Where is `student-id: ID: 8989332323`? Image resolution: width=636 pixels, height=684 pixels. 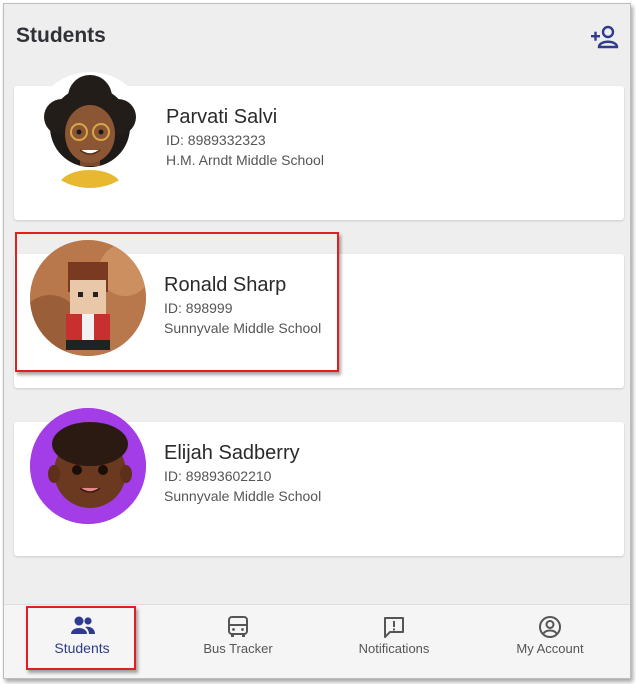
student-id: ID: 8989332323 is located at coordinates (216, 140).